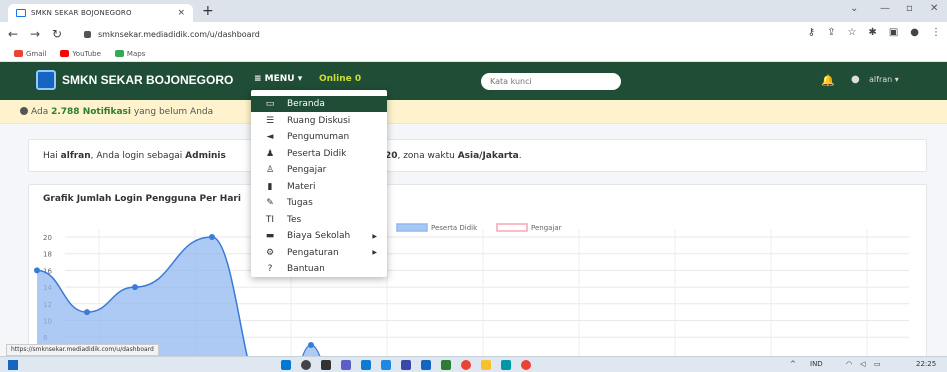  I want to click on bookmark-youtube: YouTube, so click(80, 54).